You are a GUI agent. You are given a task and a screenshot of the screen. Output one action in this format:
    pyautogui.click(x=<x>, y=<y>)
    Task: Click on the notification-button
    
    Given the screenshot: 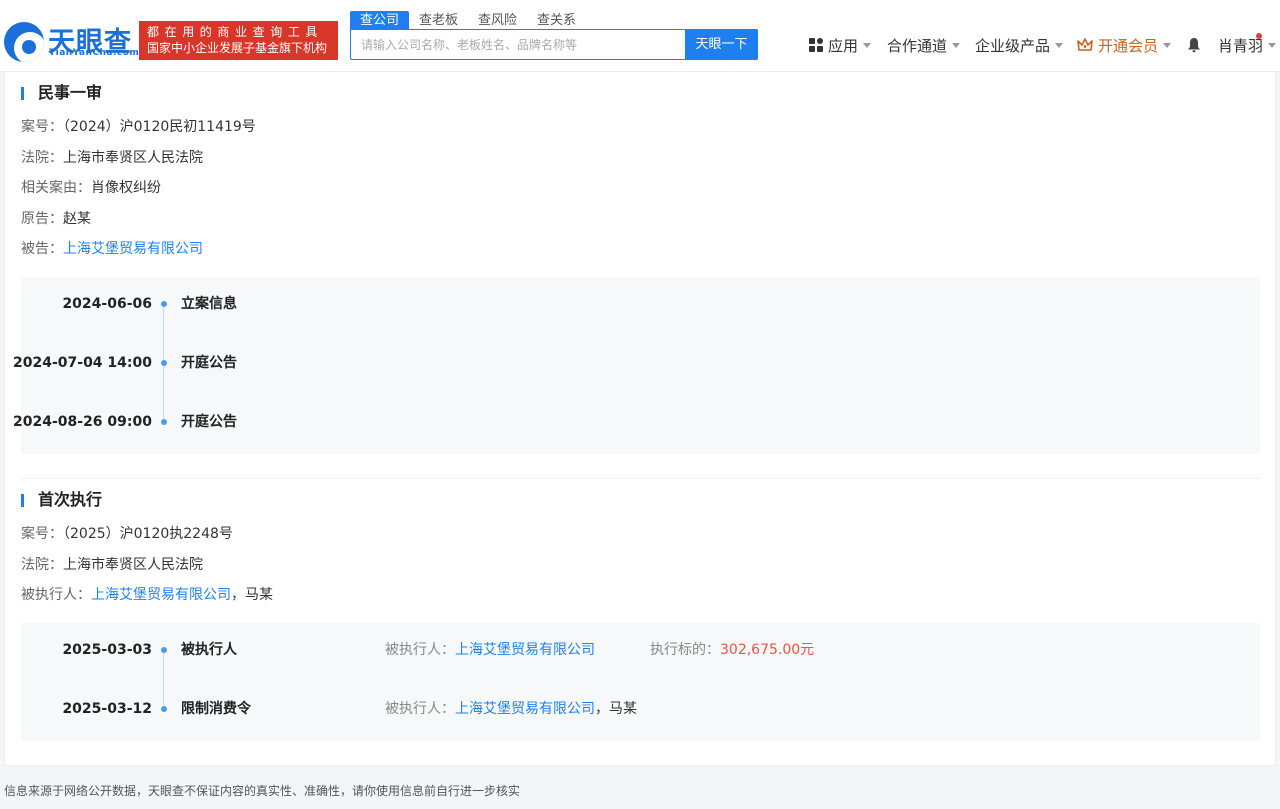 What is the action you would take?
    pyautogui.click(x=1194, y=45)
    